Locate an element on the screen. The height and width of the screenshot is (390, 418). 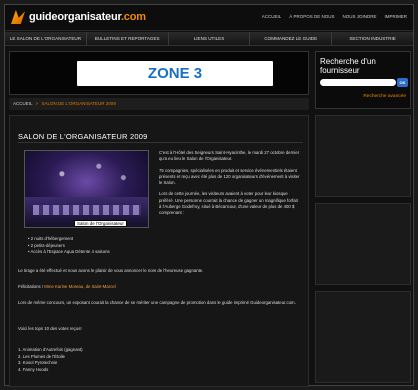
advanced-search-link: Recherche avancée is located at coordinates (384, 96).